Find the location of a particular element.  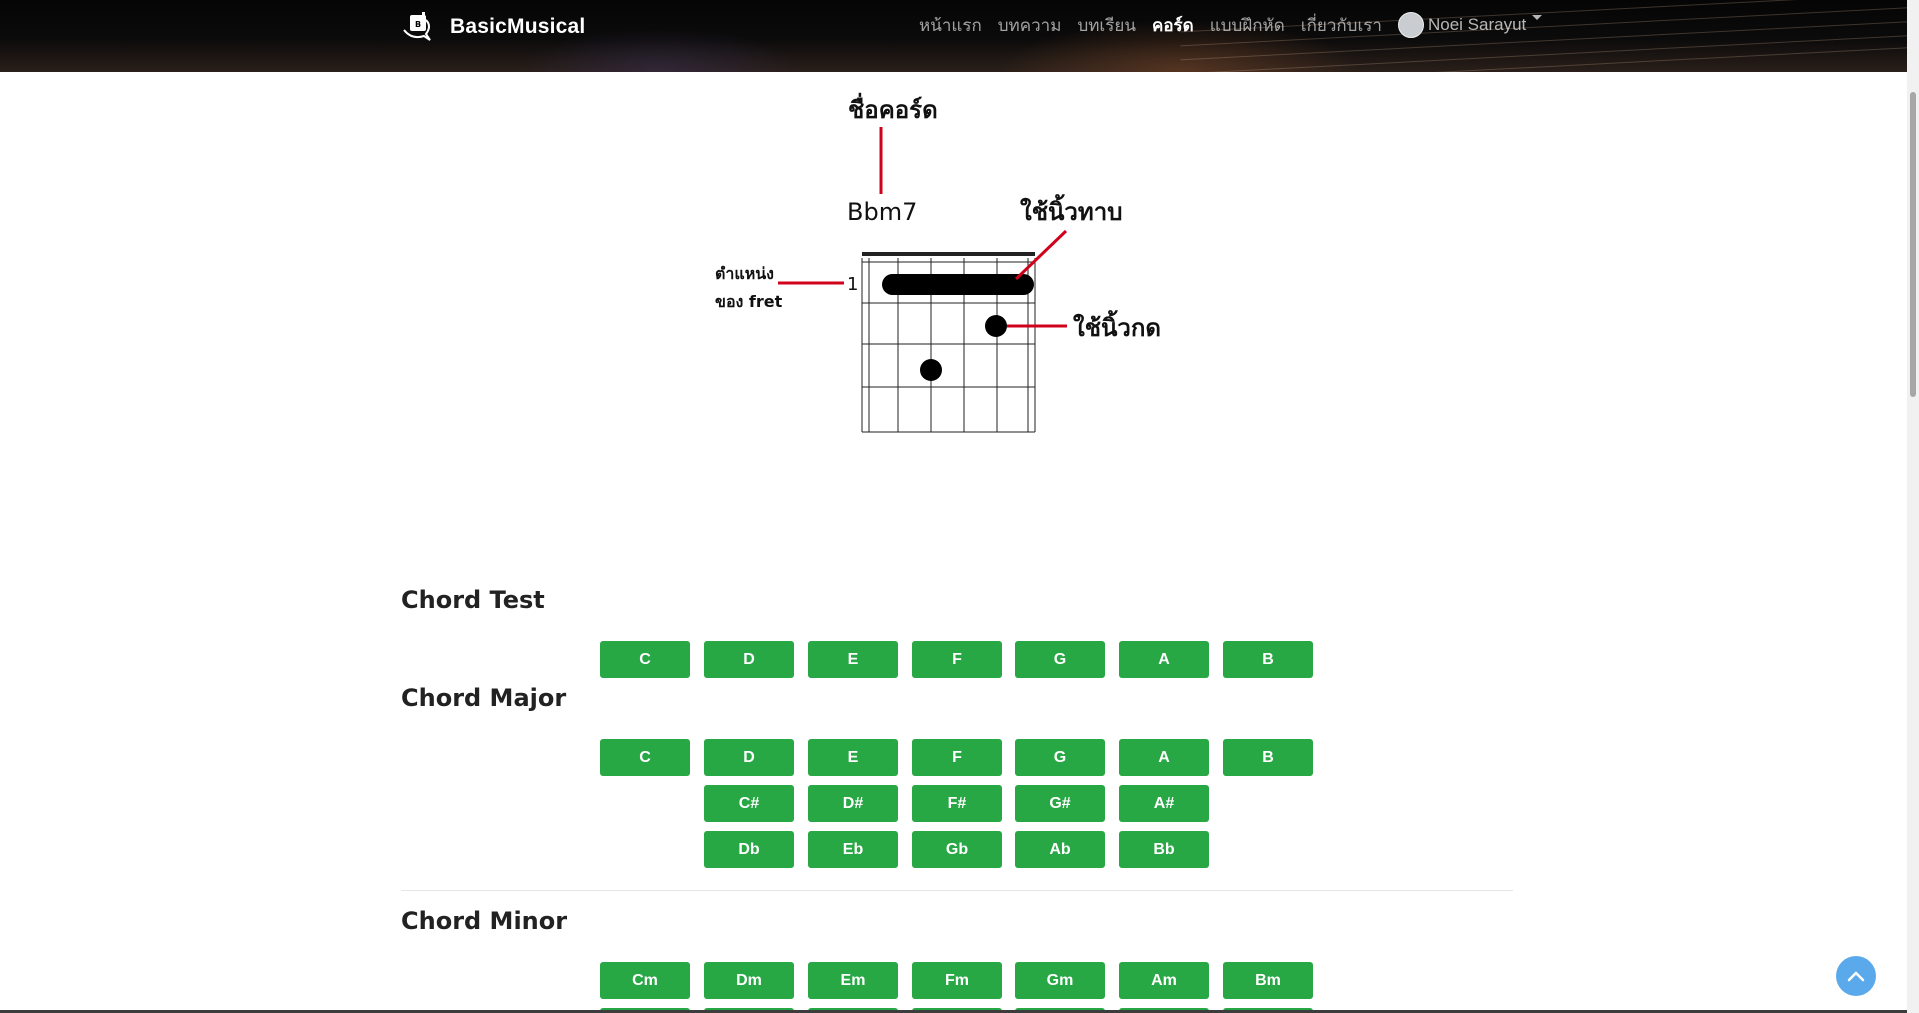

svg-text: B is located at coordinates (418, 24).